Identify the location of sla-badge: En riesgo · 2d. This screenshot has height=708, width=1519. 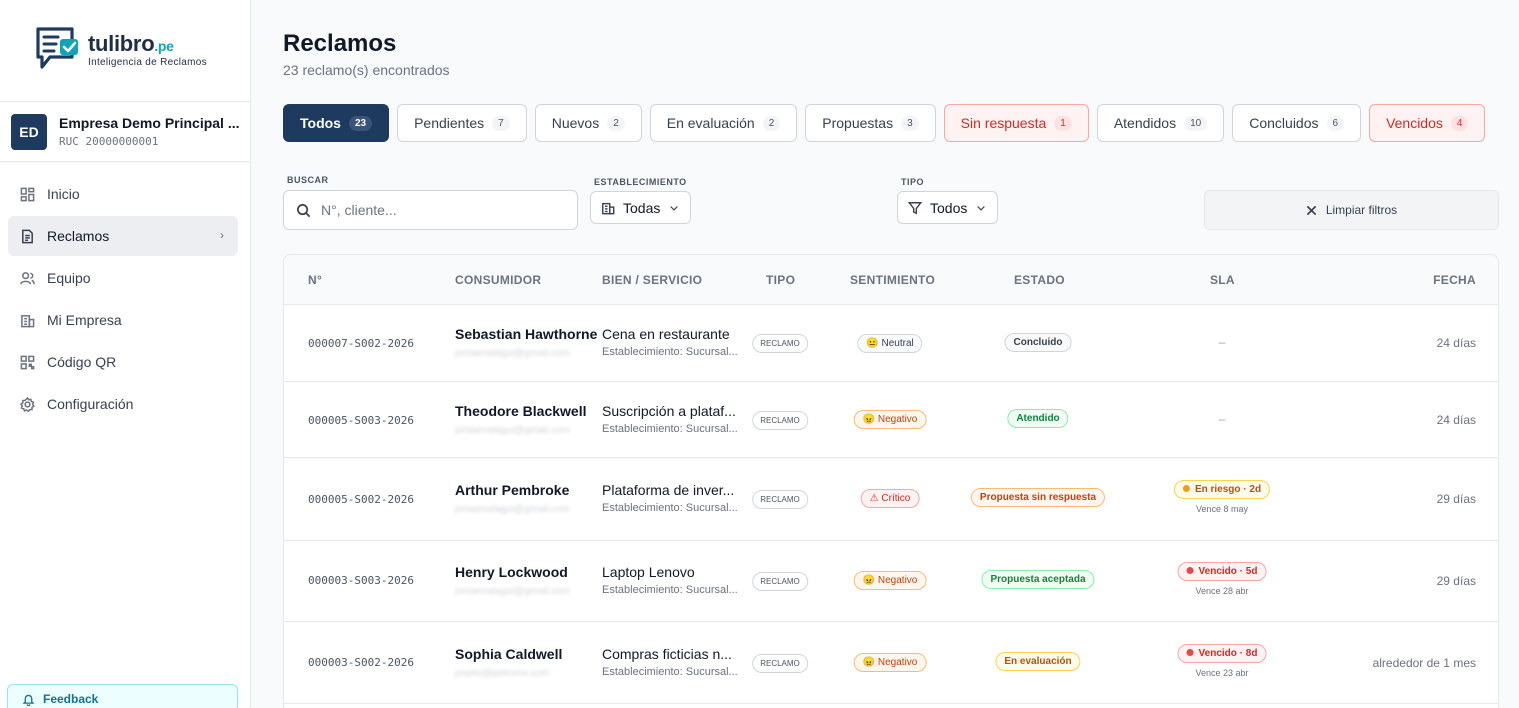
(1222, 489).